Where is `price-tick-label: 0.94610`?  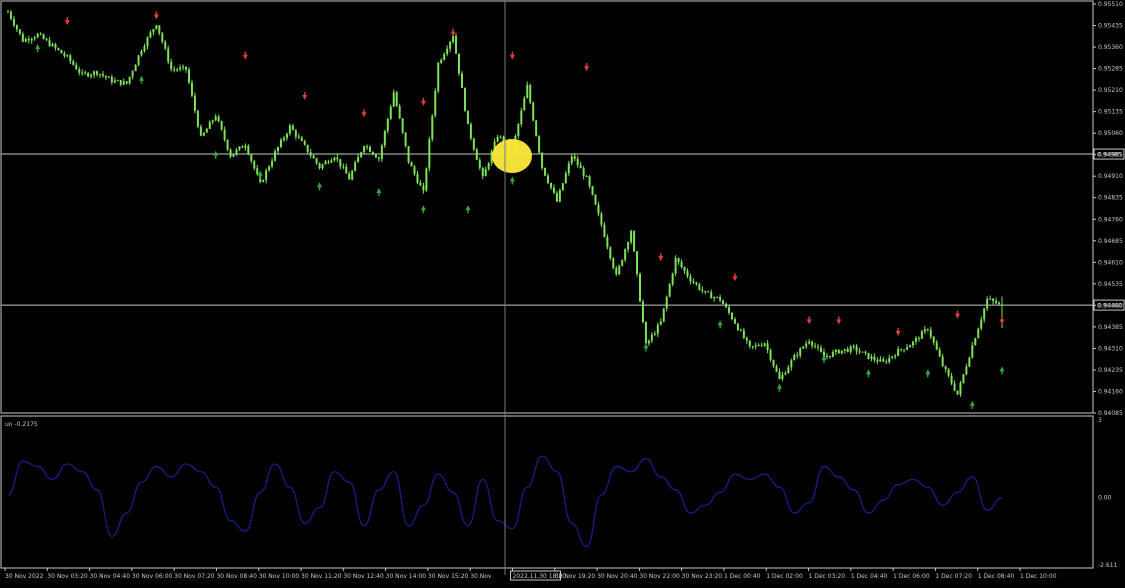 price-tick-label: 0.94610 is located at coordinates (1110, 262).